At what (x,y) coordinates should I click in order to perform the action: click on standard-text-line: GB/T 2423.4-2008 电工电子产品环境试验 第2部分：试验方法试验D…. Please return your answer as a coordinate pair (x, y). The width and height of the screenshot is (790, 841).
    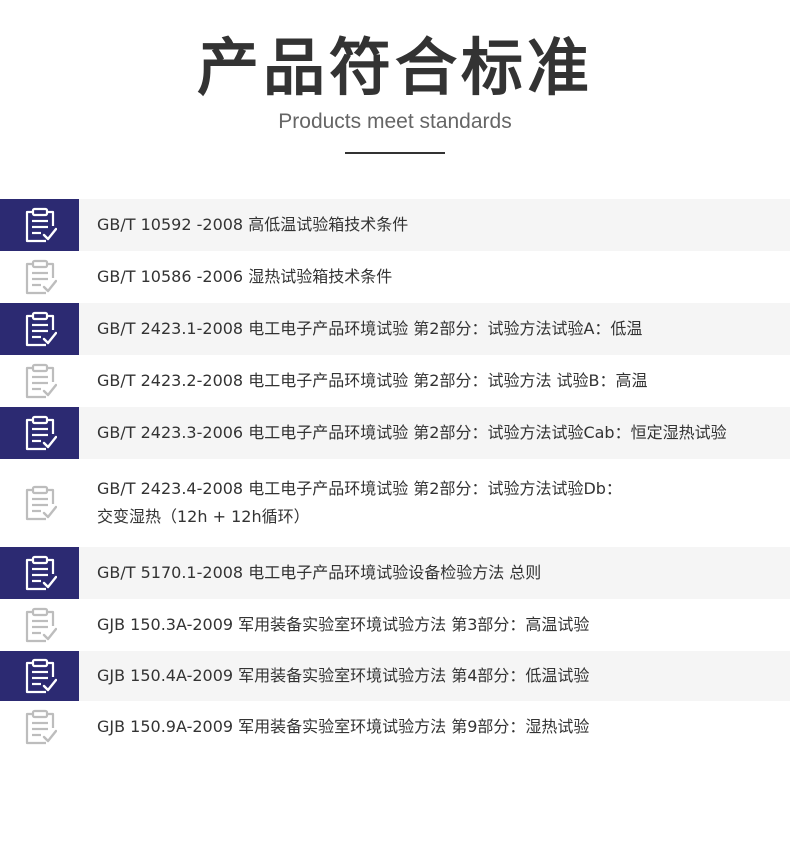
    Looking at the image, I should click on (359, 488).